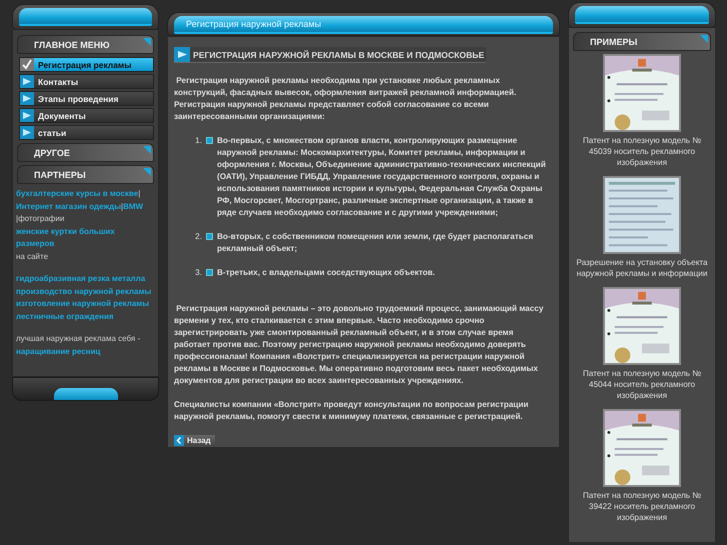  I want to click on page-heading: РЕГИСТРАЦИЯ НАРУЖНОЙ РЕКЛАМЫ В МОСКВЕ И ПОДМОСКОВЬЕ, so click(338, 54).